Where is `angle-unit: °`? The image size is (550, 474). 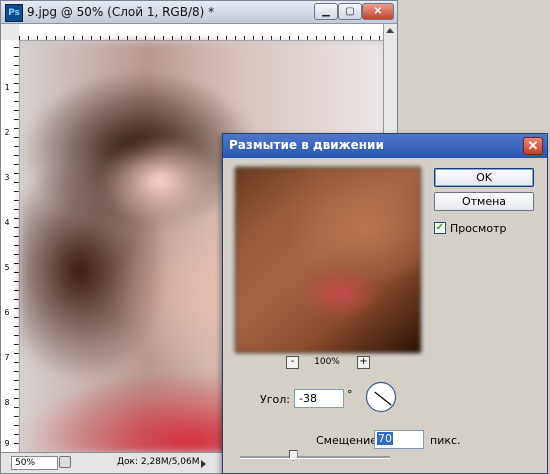 angle-unit: ° is located at coordinates (350, 394).